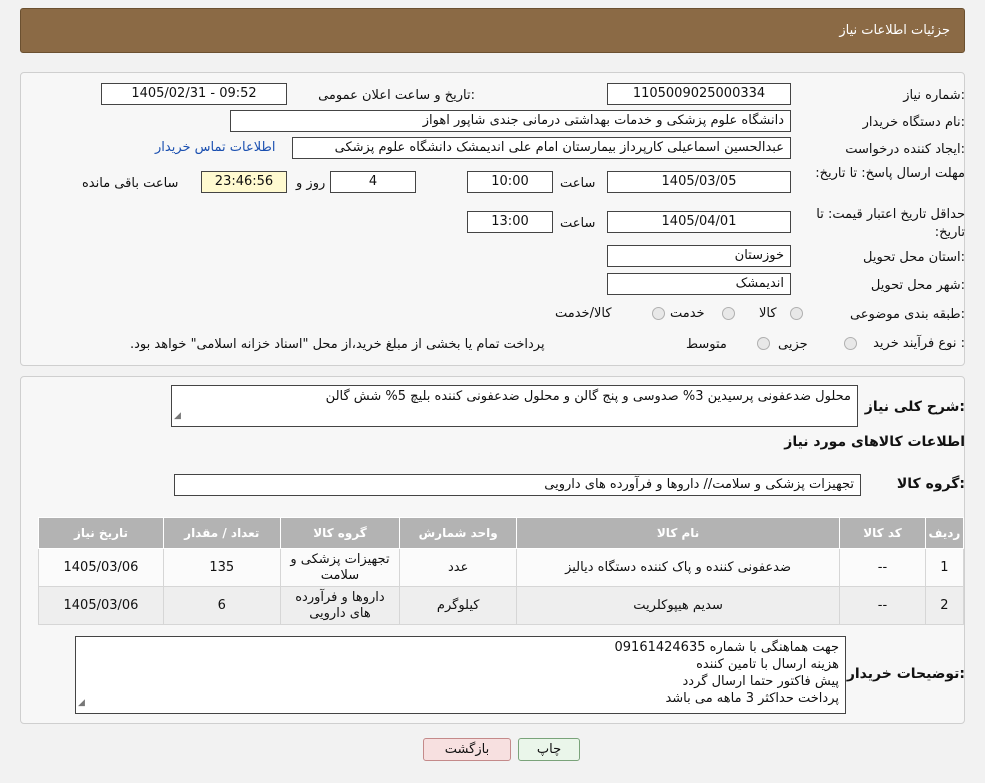 The width and height of the screenshot is (985, 783). What do you see at coordinates (699, 182) in the screenshot?
I see `deadline-date-field: 1405/03/05` at bounding box center [699, 182].